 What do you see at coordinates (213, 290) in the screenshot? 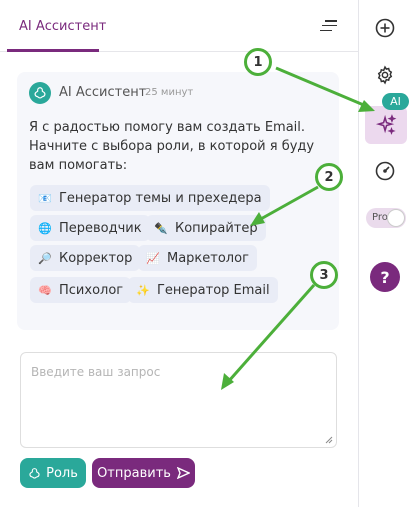
I see `role-chip-label: Генератор Email` at bounding box center [213, 290].